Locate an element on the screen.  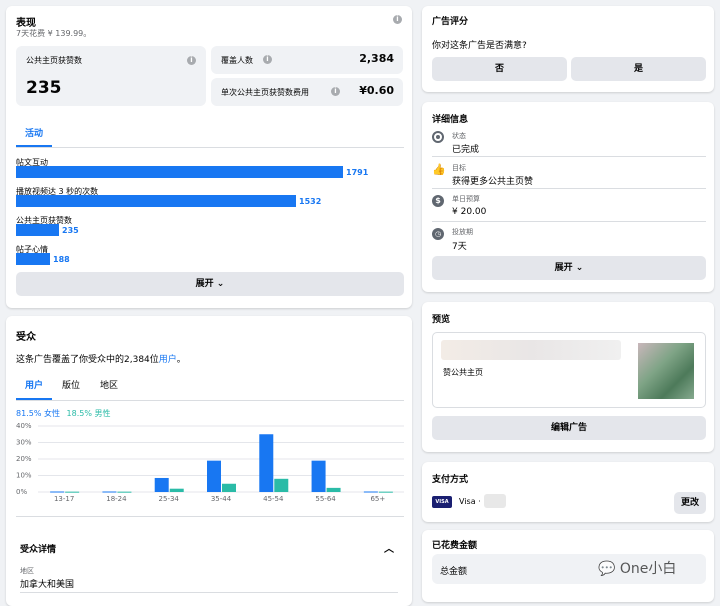
ad-preview-frame: 赞公共主页 is located at coordinates (569, 370).